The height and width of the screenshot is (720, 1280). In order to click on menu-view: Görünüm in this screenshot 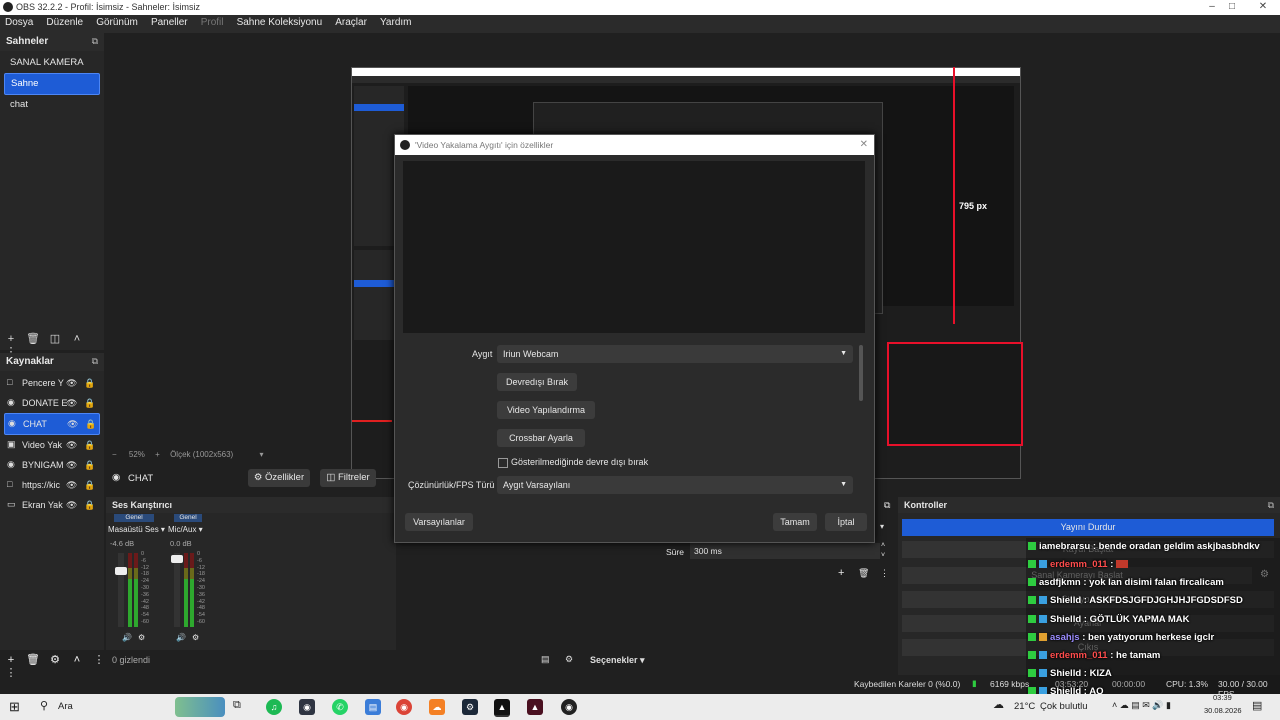, I will do `click(117, 21)`.